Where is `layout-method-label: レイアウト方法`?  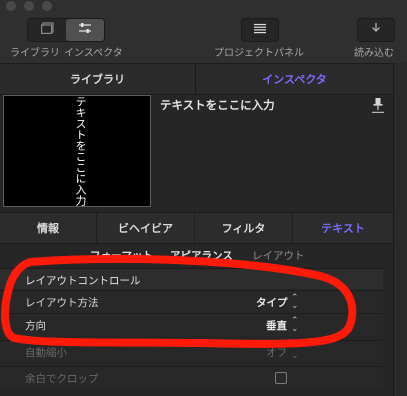
layout-method-label: レイアウト方法 is located at coordinates (62, 303).